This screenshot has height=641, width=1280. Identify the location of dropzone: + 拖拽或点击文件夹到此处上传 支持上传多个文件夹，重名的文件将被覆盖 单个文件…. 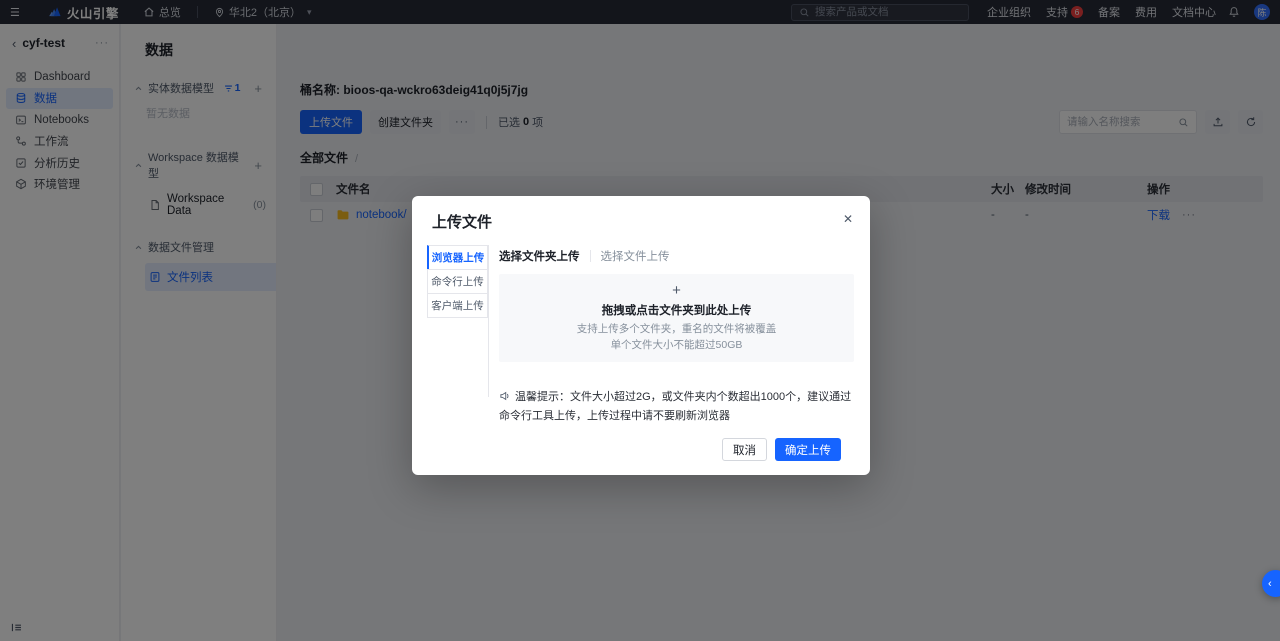
(676, 318).